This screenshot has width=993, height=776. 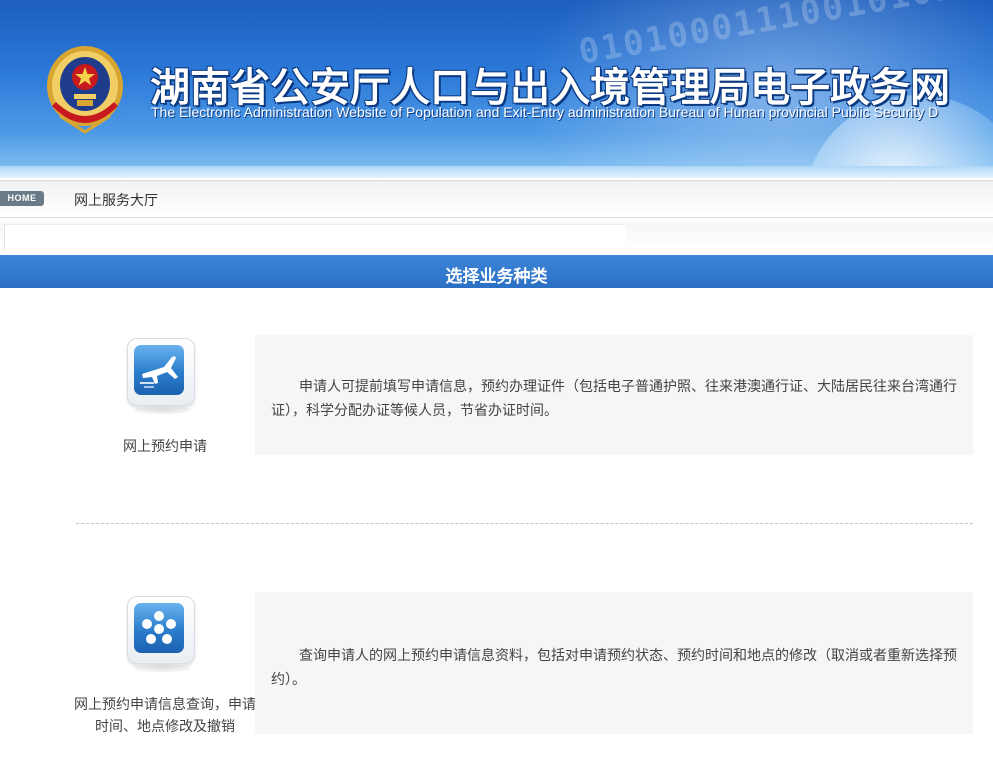 What do you see at coordinates (165, 447) in the screenshot?
I see `online-appointment-label: 网上预约申请` at bounding box center [165, 447].